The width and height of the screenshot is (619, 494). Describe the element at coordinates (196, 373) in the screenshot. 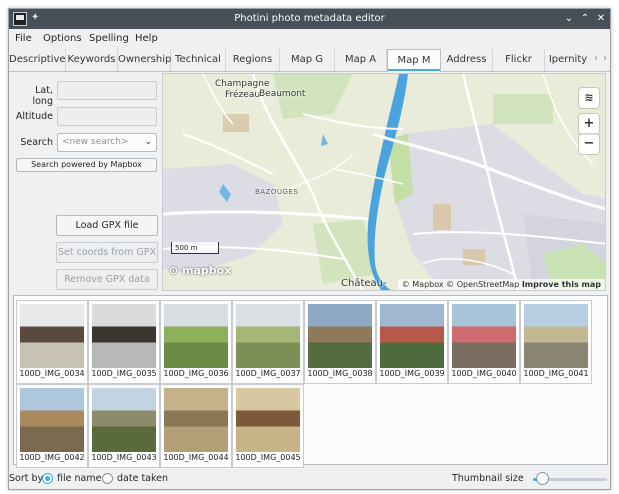

I see `thumbnail-name: 100D_IMG_0036` at that location.